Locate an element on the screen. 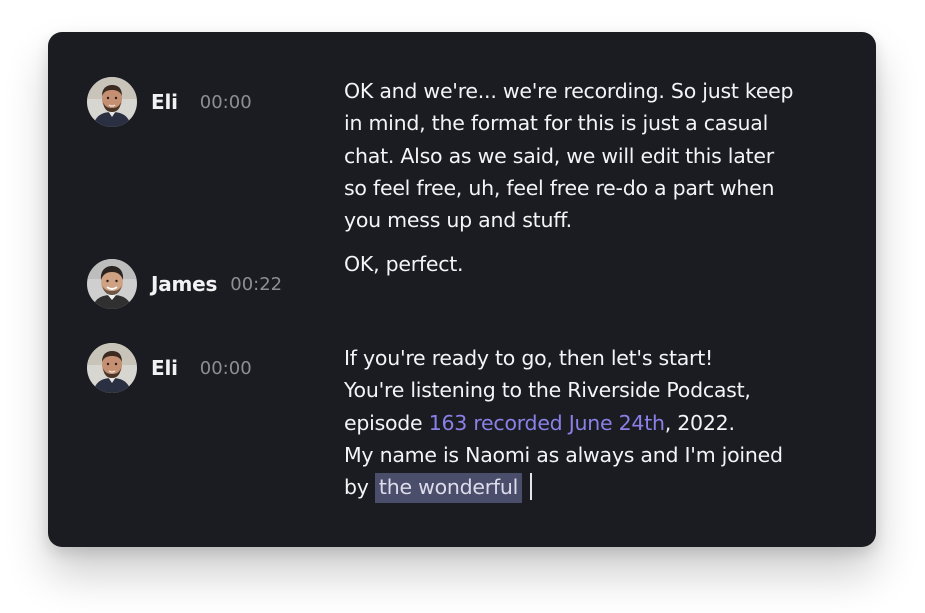 The height and width of the screenshot is (613, 925). text-line: you mess up and stuff. is located at coordinates (458, 220).